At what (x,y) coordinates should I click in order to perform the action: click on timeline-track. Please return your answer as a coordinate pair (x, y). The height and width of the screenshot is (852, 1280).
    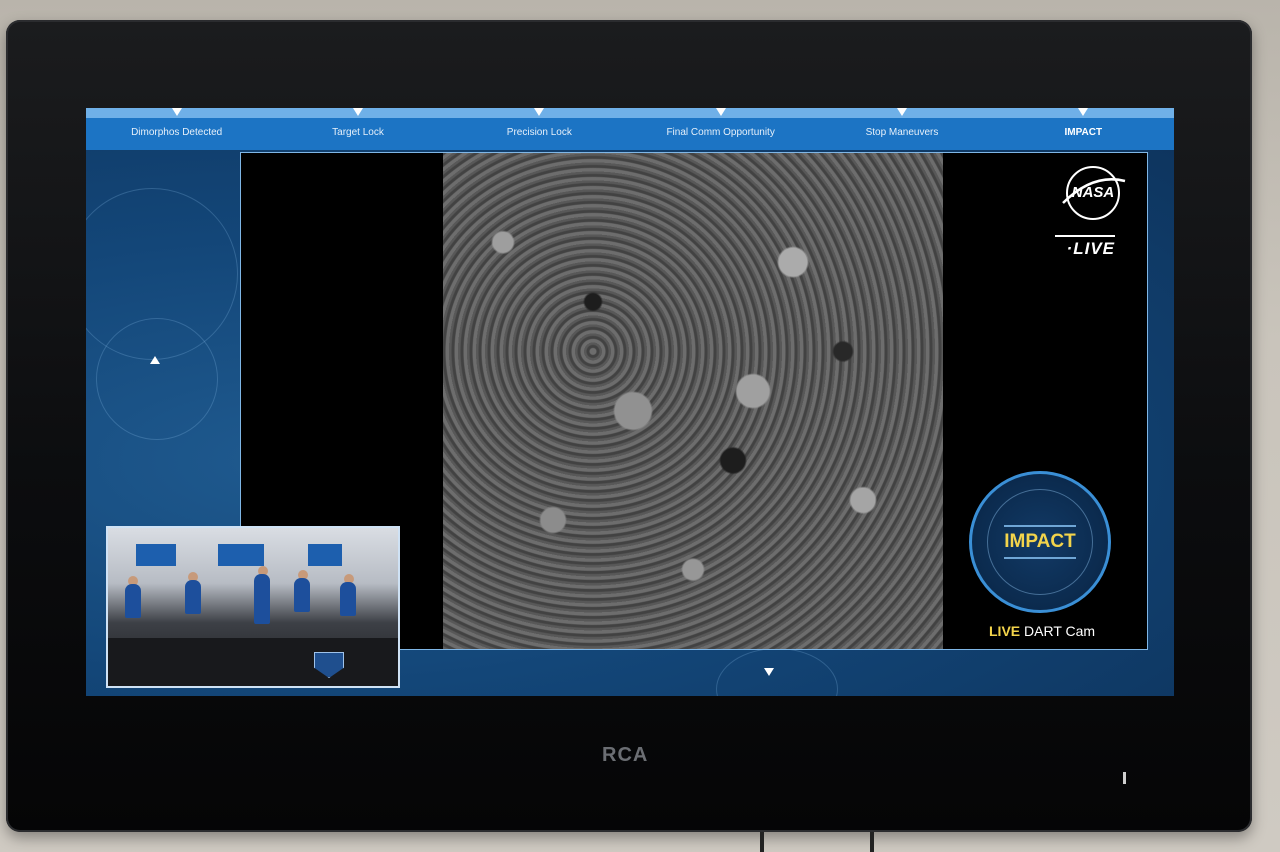
    Looking at the image, I should click on (630, 113).